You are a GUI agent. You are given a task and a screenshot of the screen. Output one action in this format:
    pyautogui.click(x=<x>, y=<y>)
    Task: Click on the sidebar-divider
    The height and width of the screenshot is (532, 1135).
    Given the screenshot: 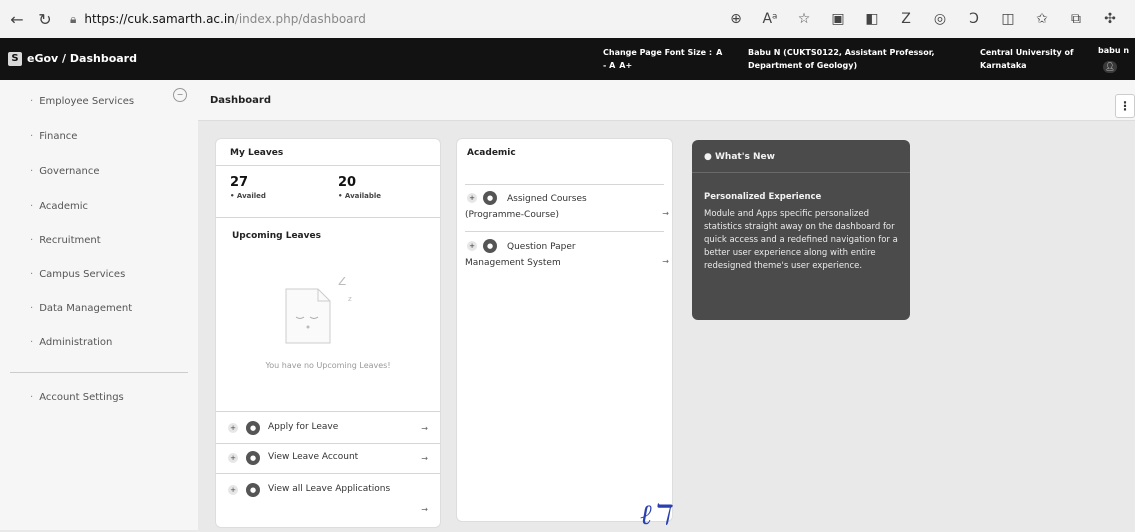 What is the action you would take?
    pyautogui.click(x=99, y=372)
    